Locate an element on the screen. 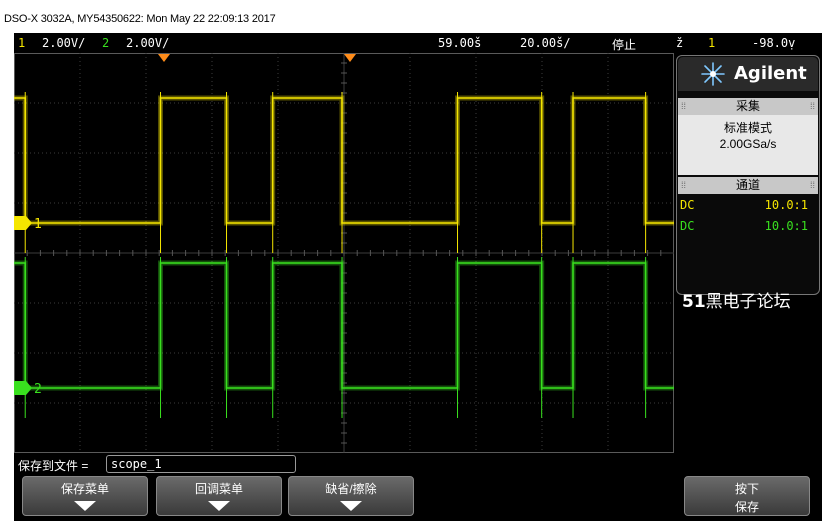 The image size is (835, 532). time-scale: 20.00š/ is located at coordinates (545, 43).